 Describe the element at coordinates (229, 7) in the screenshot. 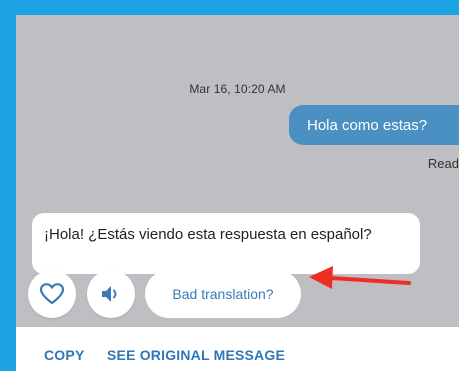

I see `frame-top-border` at that location.